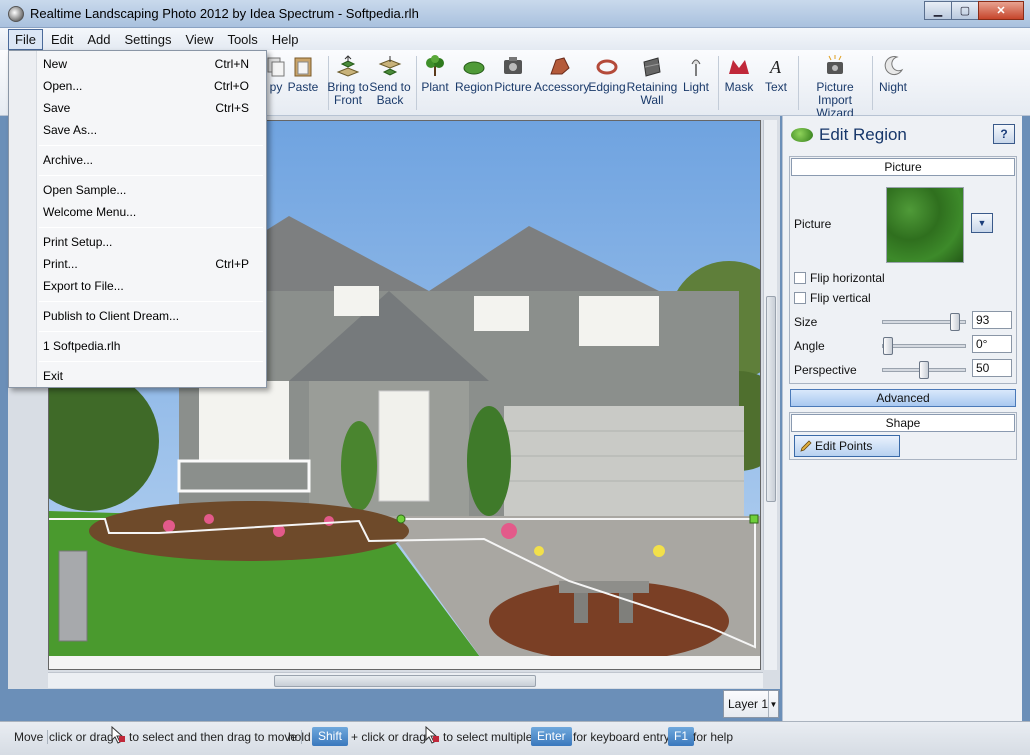 This screenshot has height=755, width=1030. What do you see at coordinates (149, 346) in the screenshot?
I see `menu-item-recent-file: 1 Softpedia.rlh` at bounding box center [149, 346].